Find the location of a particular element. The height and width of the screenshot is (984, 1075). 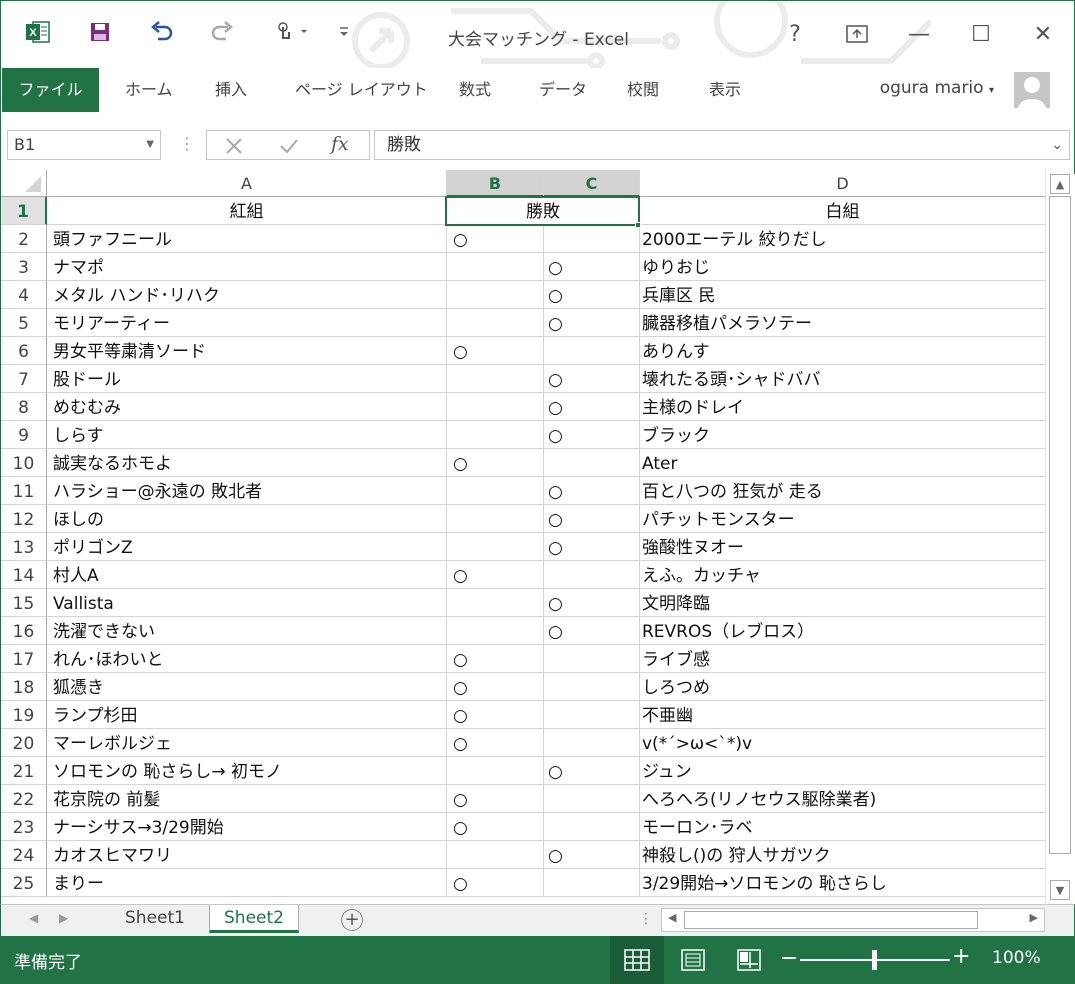

cell-d: 3/29開始→ソロモンの 恥さらし is located at coordinates (842, 883).